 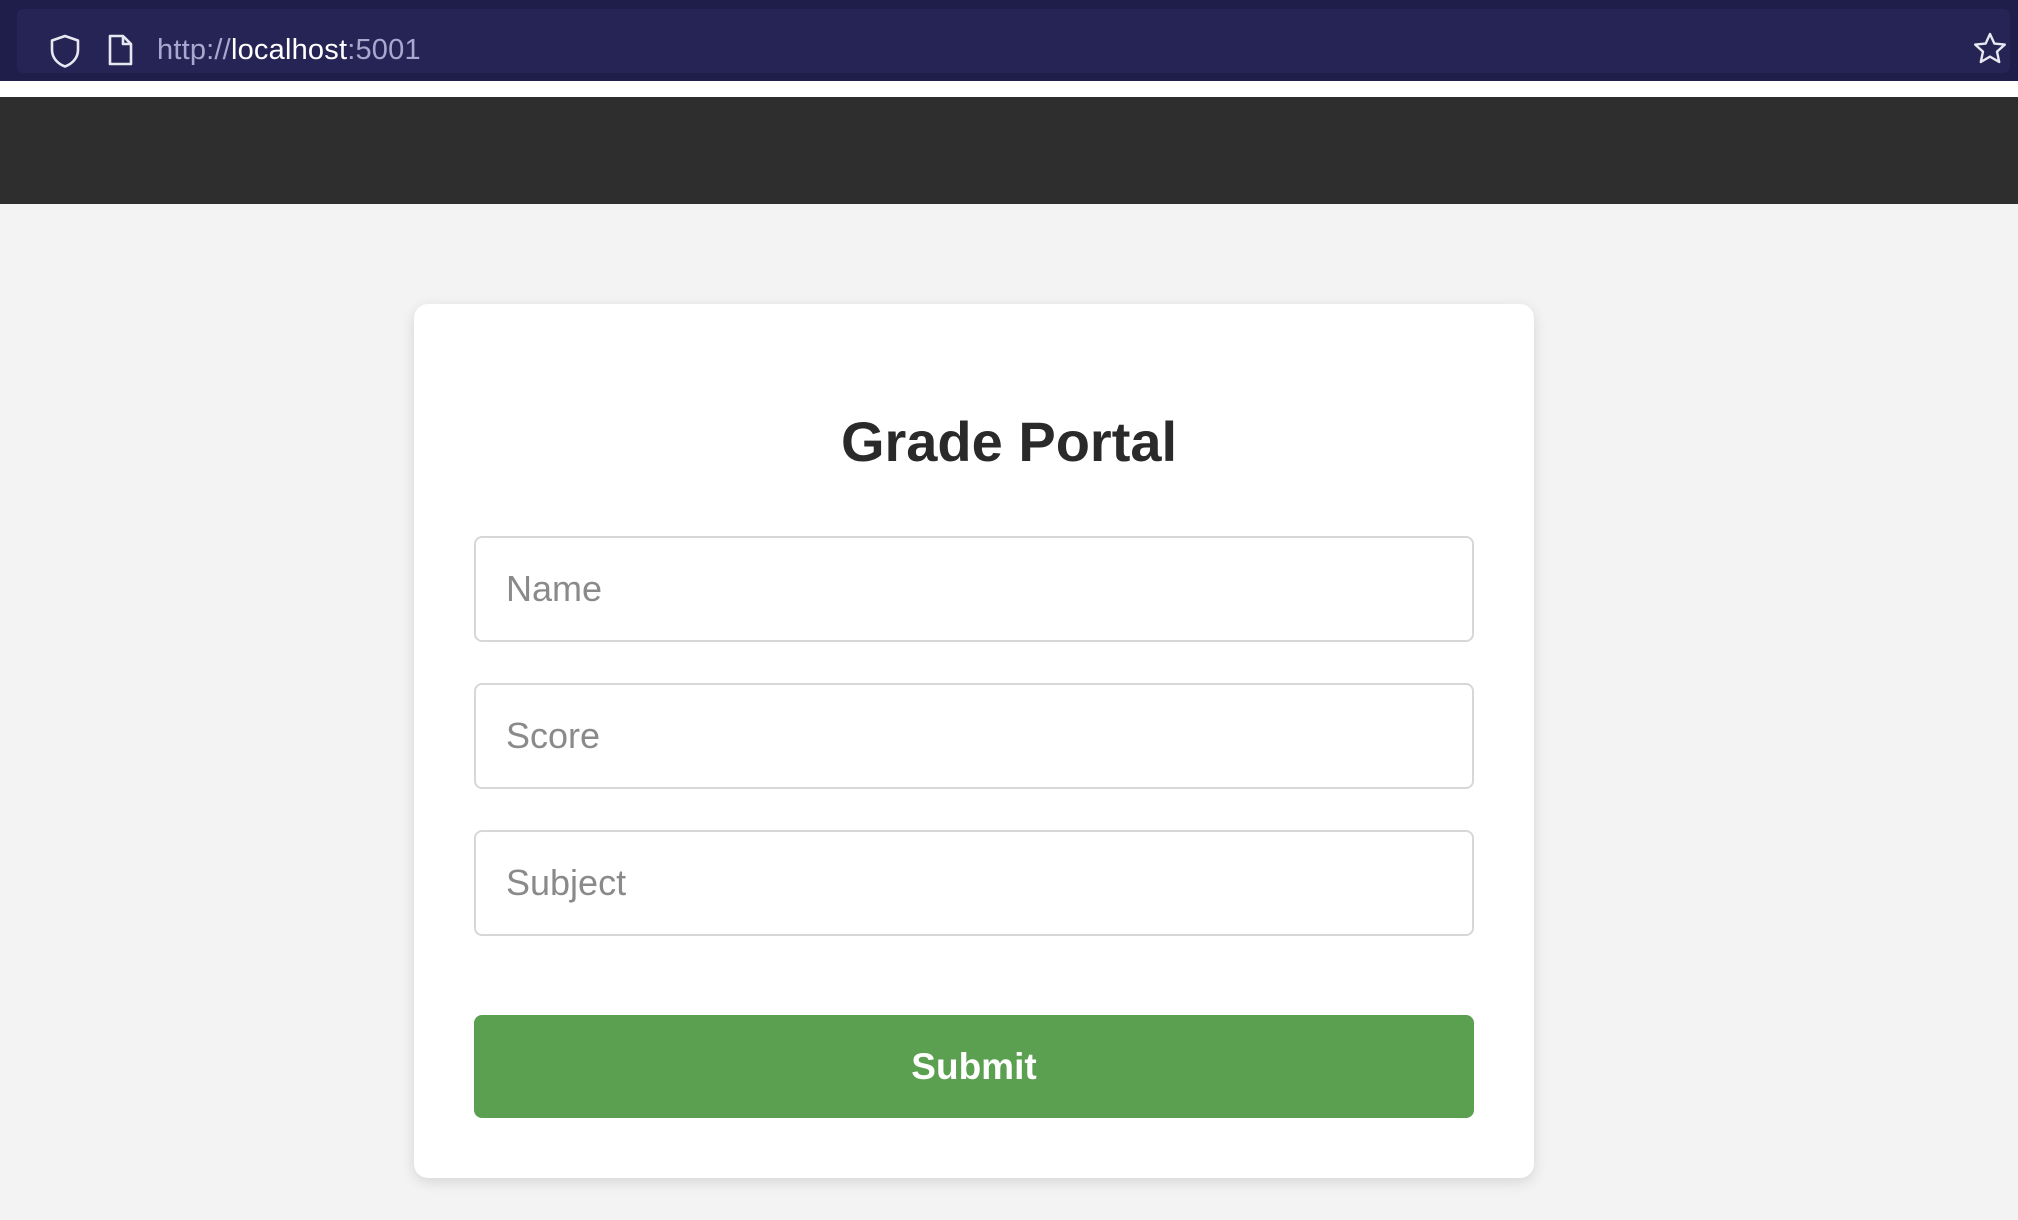 What do you see at coordinates (1013, 41) in the screenshot?
I see `address-bar: http://localhost:5001` at bounding box center [1013, 41].